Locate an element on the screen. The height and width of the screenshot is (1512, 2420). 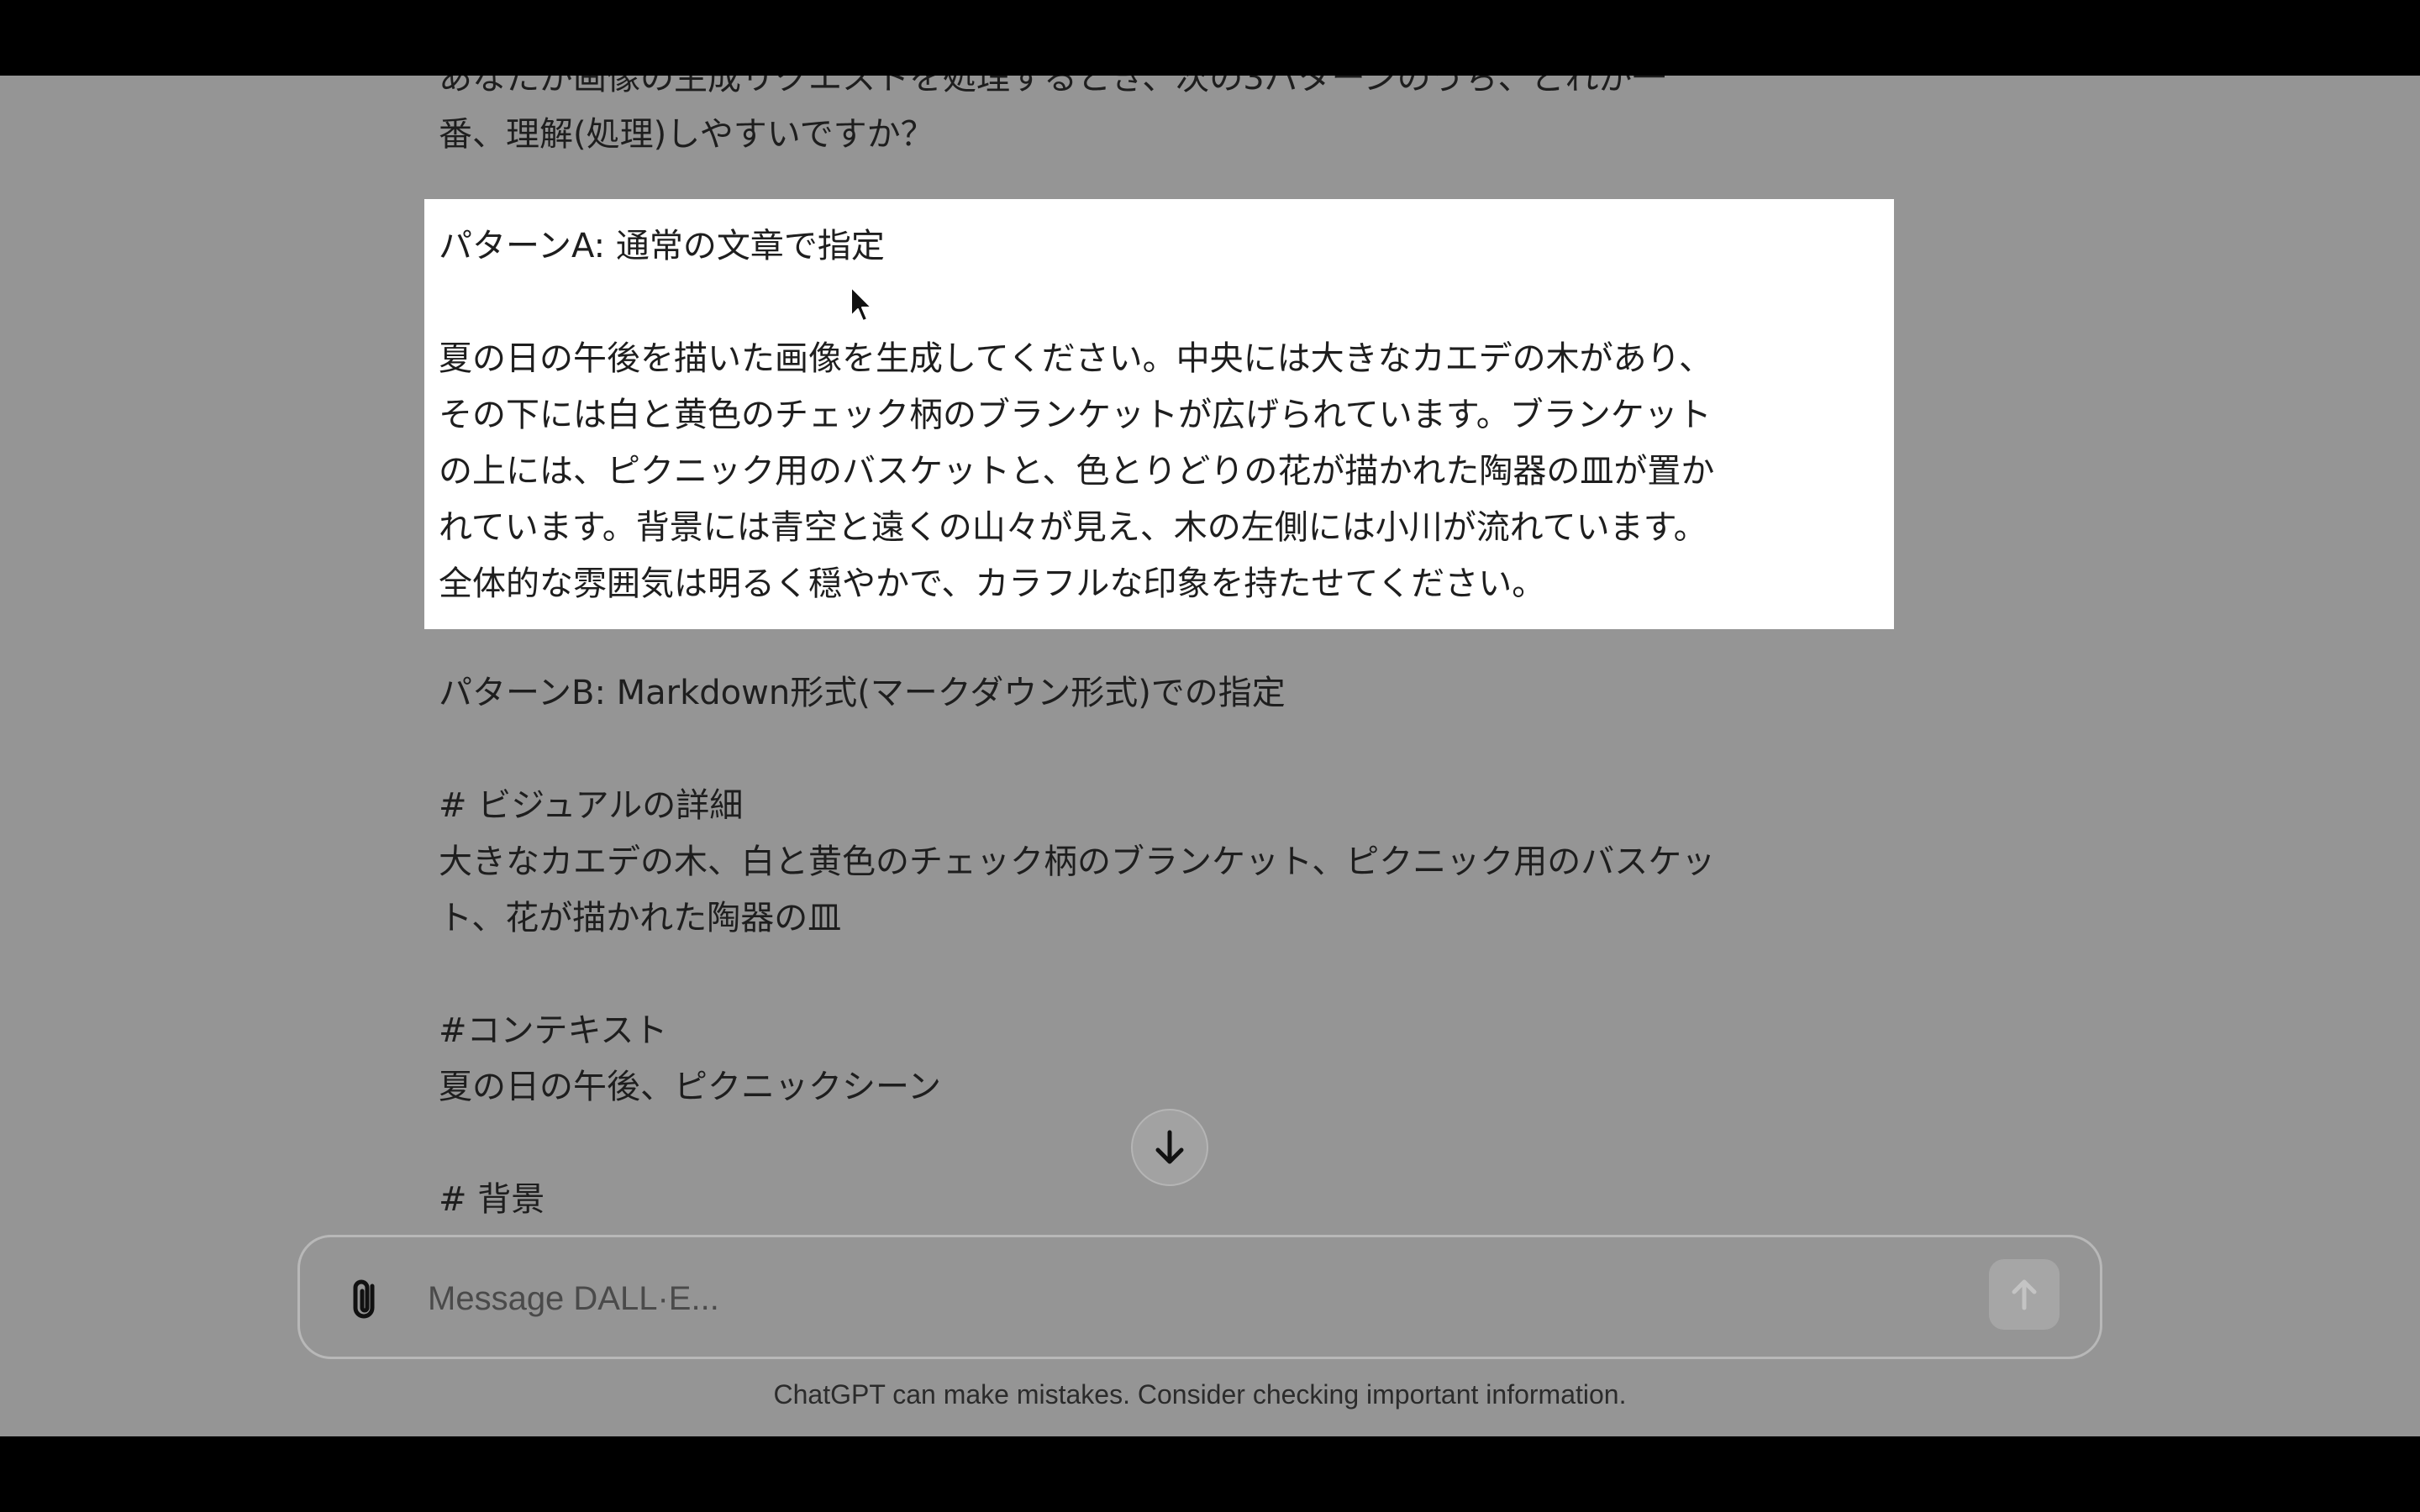
send-button is located at coordinates (2025, 1294).